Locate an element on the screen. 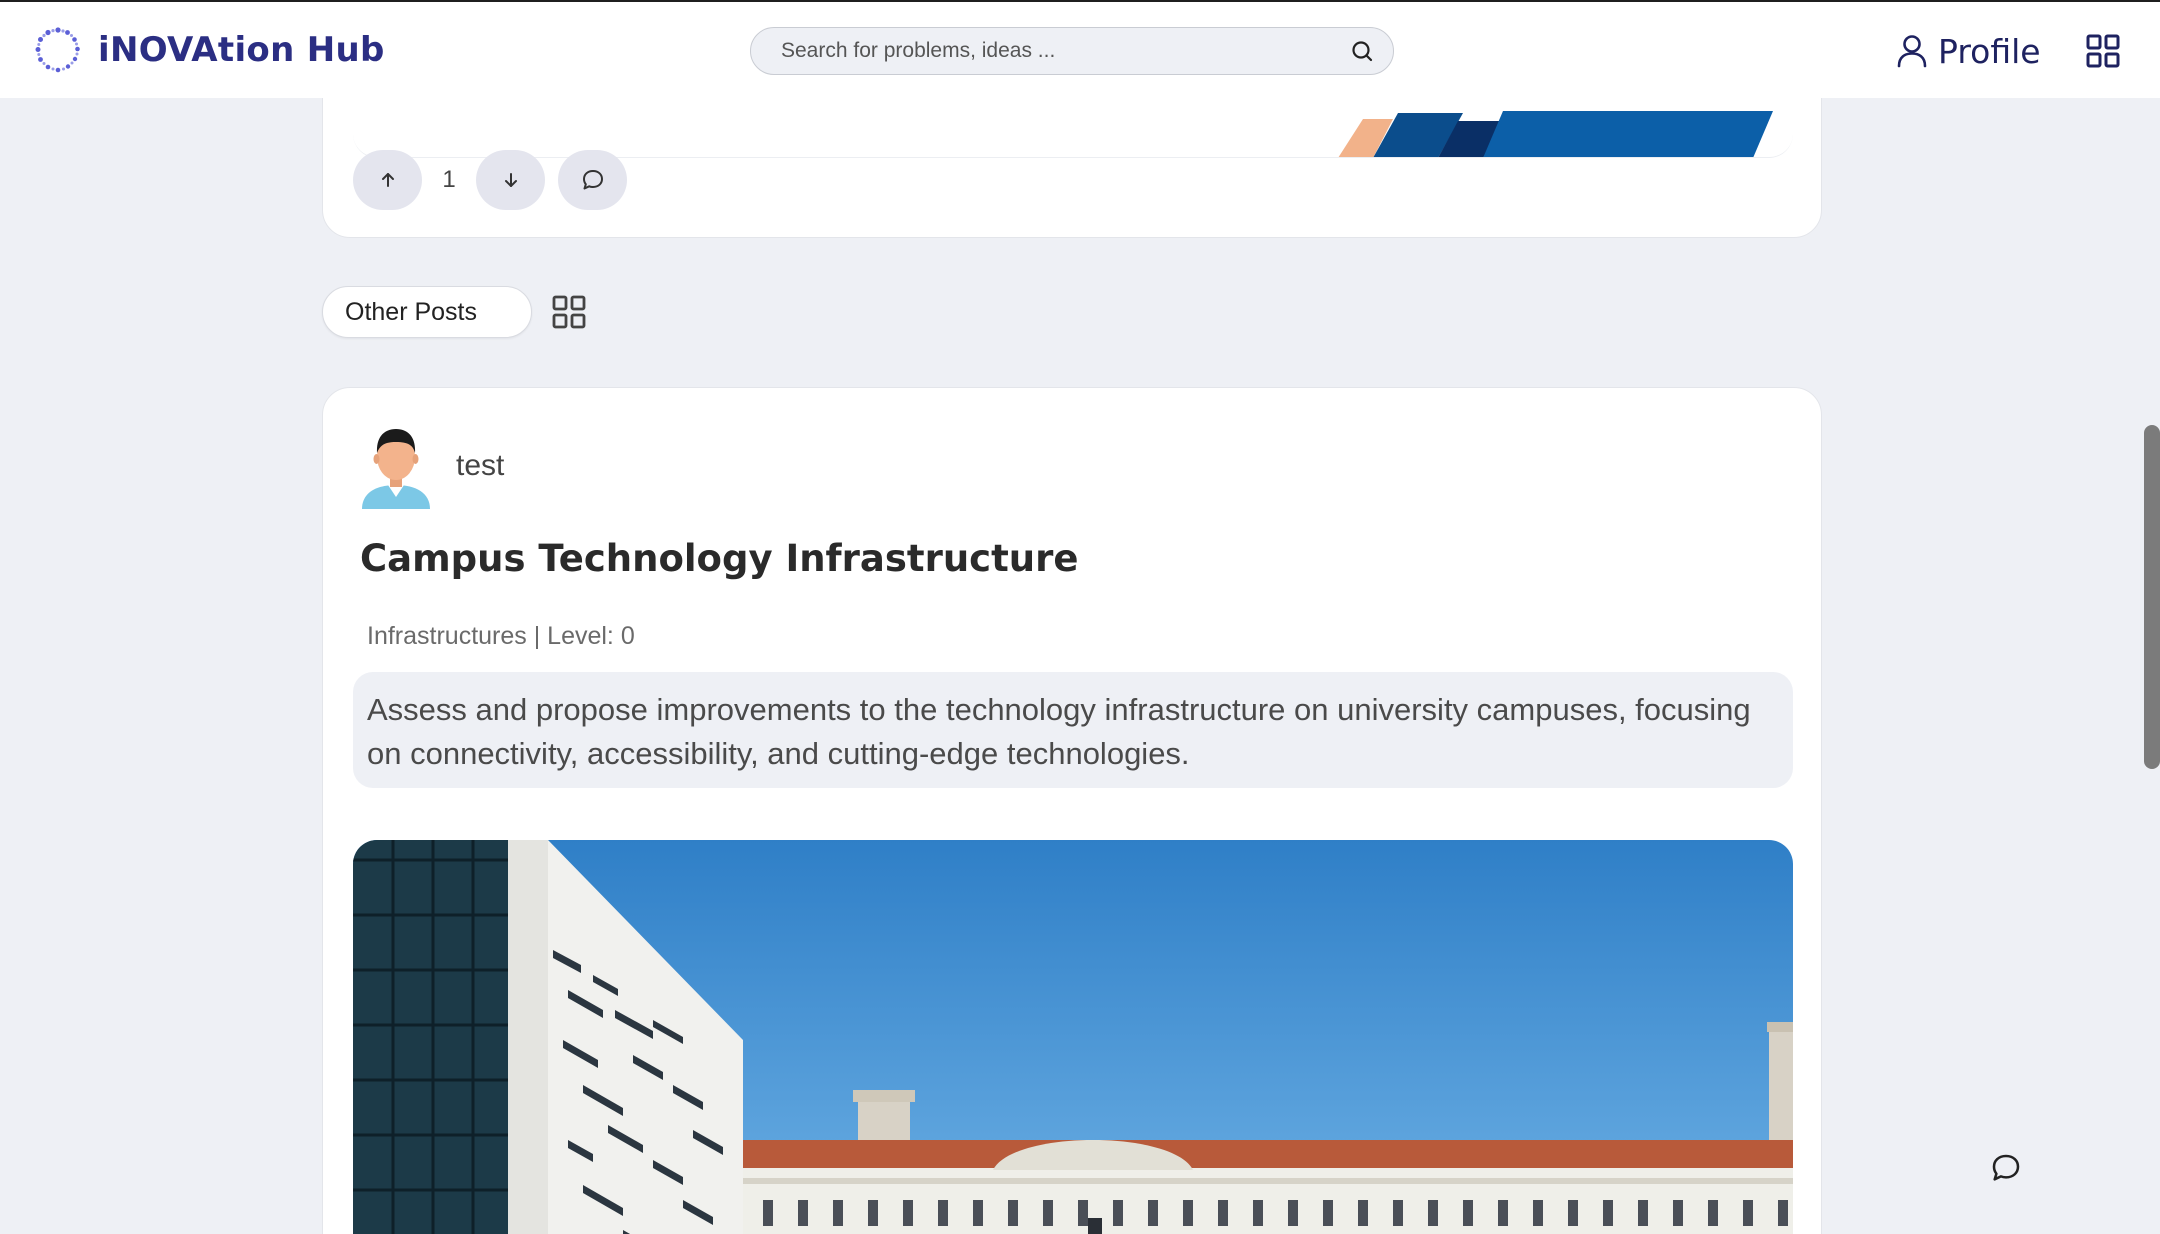 This screenshot has width=2160, height=1234. downvote-button is located at coordinates (510, 180).